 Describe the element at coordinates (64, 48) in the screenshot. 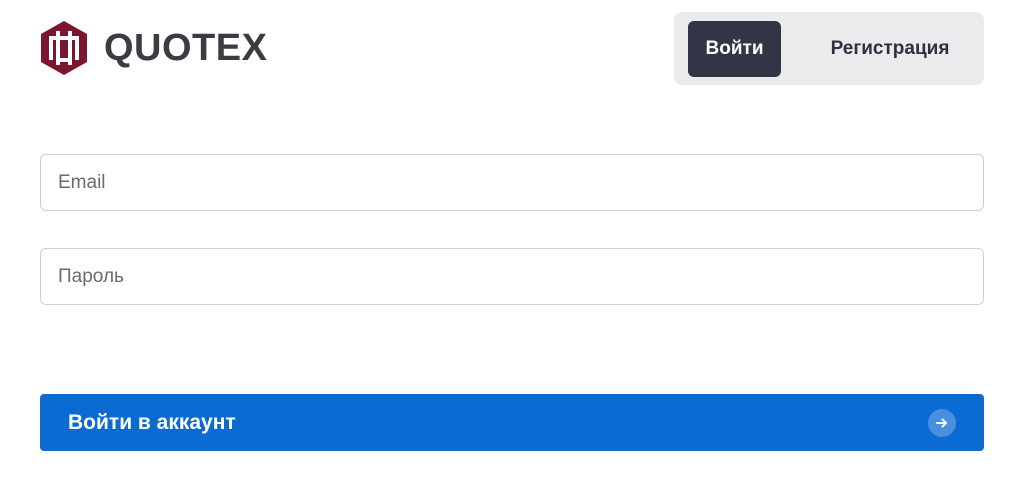

I see `quotex-logo-icon` at that location.